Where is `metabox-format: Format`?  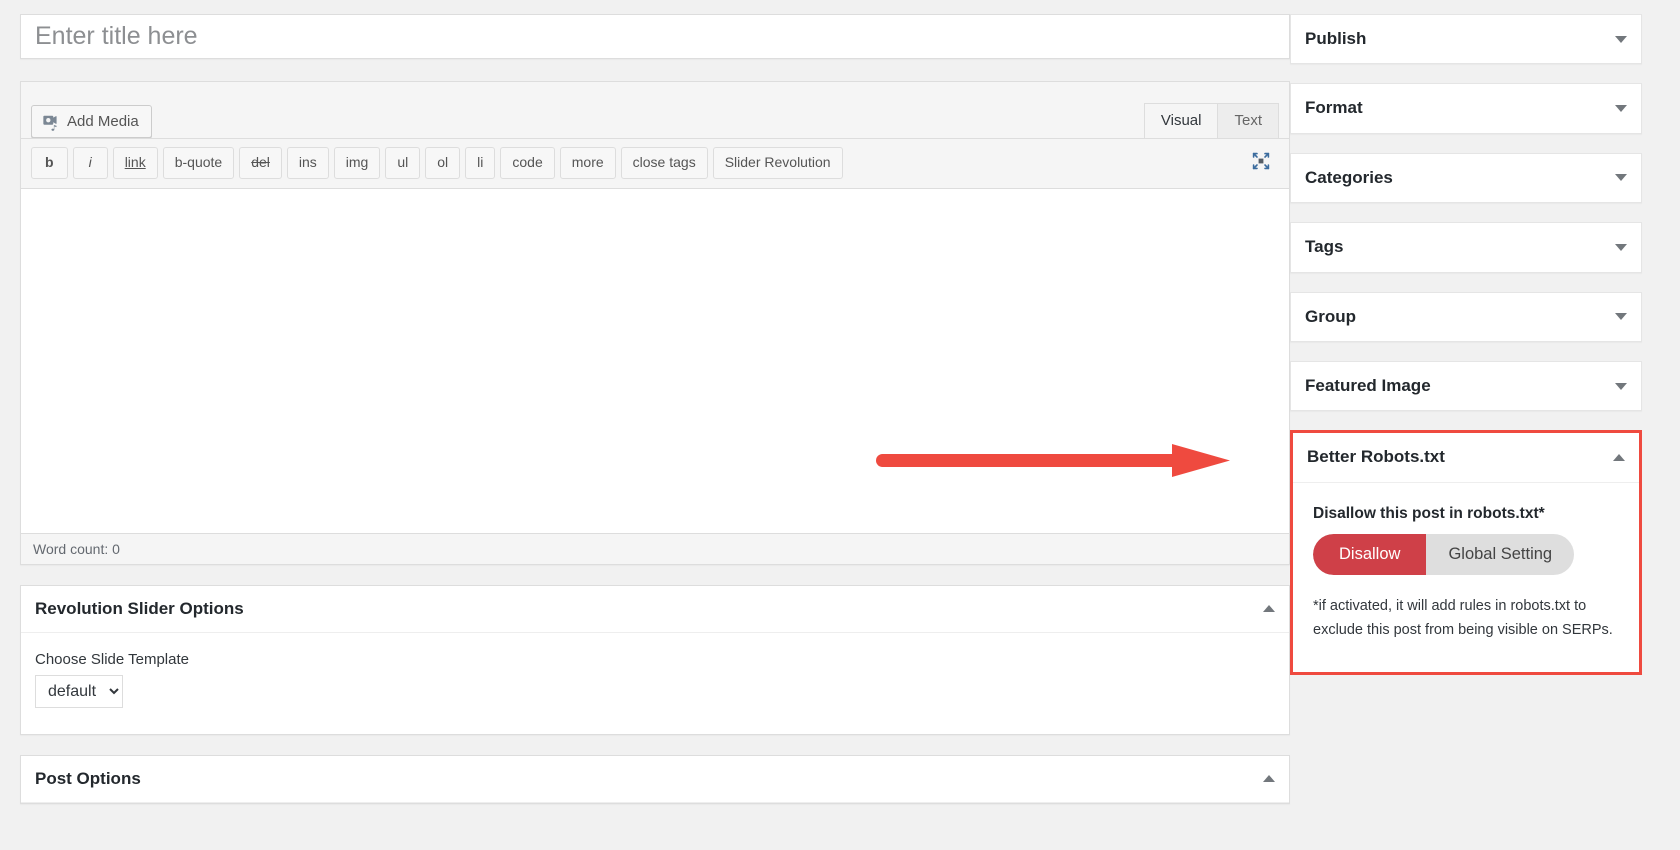
metabox-format: Format is located at coordinates (1466, 108).